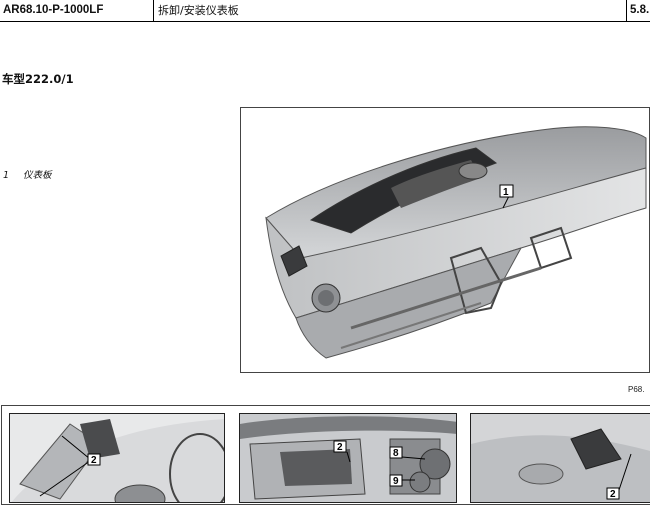 This screenshot has height=505, width=650. What do you see at coordinates (636, 389) in the screenshot?
I see `figure-reference: P68.` at bounding box center [636, 389].